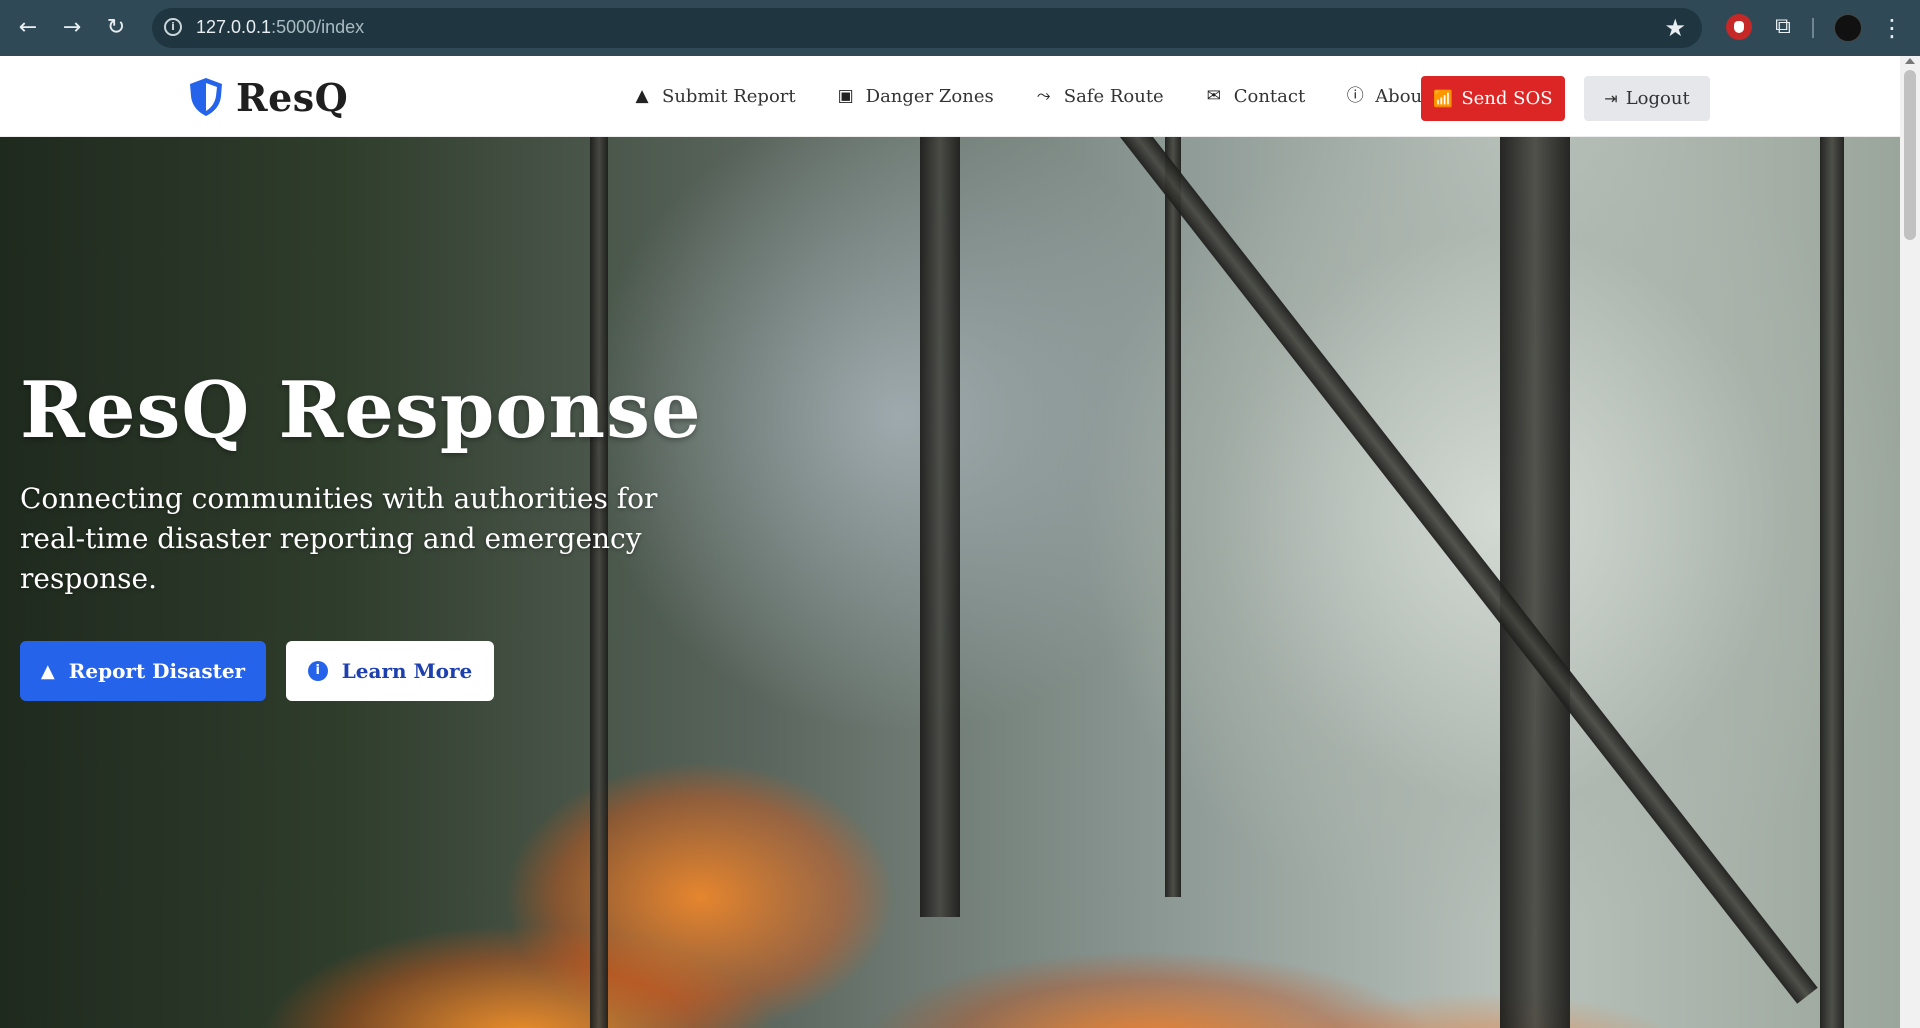 Image resolution: width=1920 pixels, height=1028 pixels. I want to click on map-marker-icon: ▣, so click(845, 96).